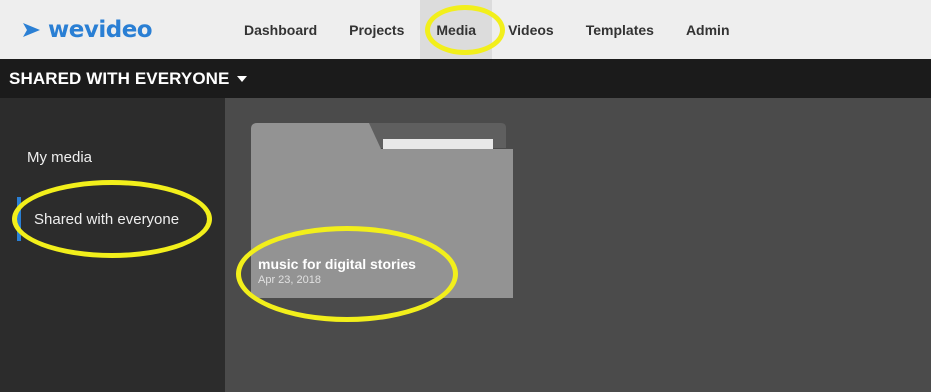  I want to click on highlight-ellipse-shared, so click(112, 219).